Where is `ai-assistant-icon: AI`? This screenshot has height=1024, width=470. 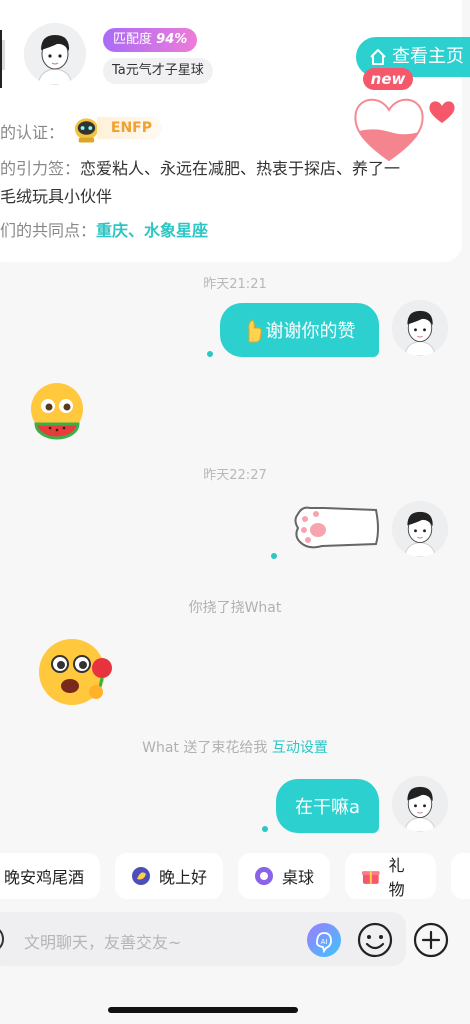 ai-assistant-icon: AI is located at coordinates (324, 940).